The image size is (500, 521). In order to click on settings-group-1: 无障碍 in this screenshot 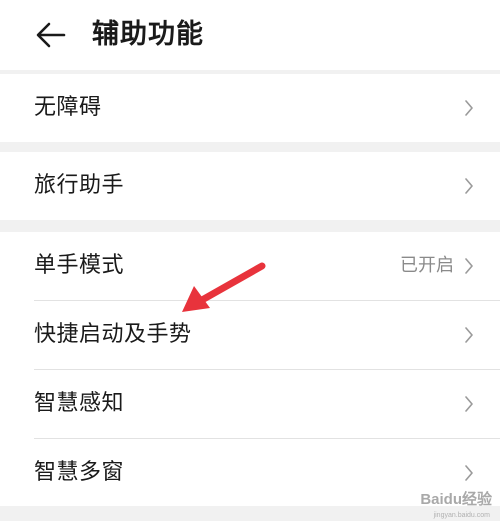, I will do `click(250, 108)`.